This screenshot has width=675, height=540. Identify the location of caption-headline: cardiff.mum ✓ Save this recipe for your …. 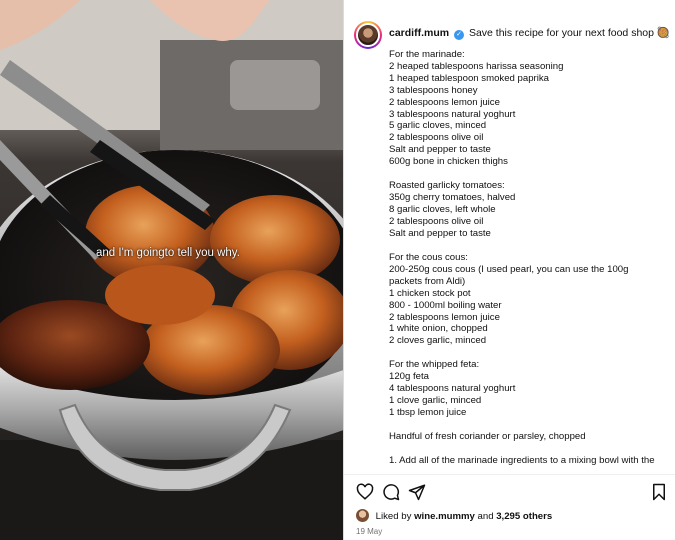
(529, 33).